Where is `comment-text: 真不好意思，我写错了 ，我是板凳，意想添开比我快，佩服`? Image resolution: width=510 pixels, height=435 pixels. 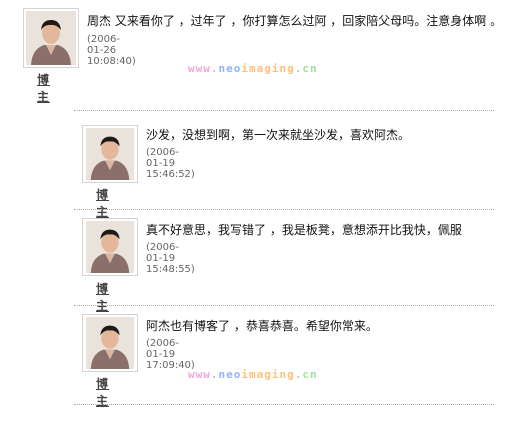 comment-text: 真不好意思，我写错了 ，我是板凳，意想添开比我快，佩服 is located at coordinates (304, 230).